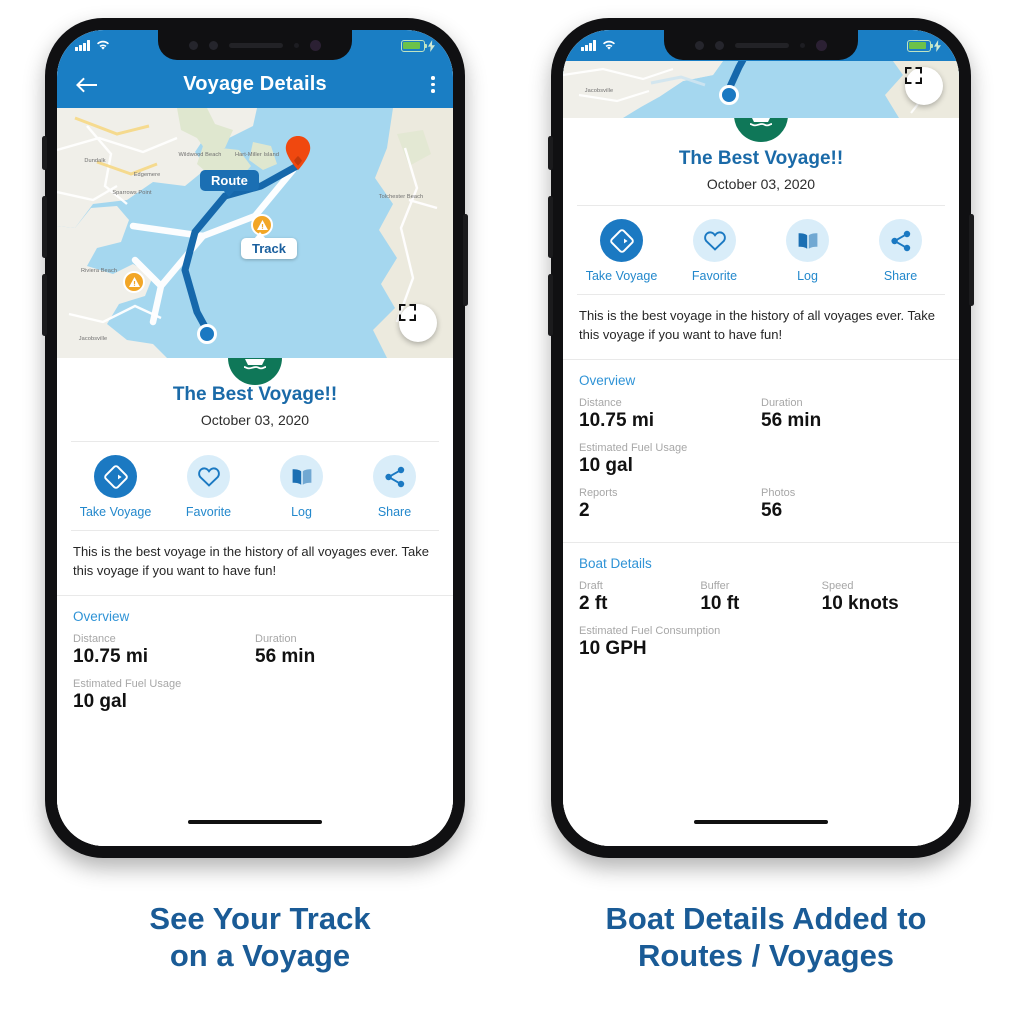 The image size is (1024, 1024). Describe the element at coordinates (607, 380) in the screenshot. I see `section-title: Overview` at that location.